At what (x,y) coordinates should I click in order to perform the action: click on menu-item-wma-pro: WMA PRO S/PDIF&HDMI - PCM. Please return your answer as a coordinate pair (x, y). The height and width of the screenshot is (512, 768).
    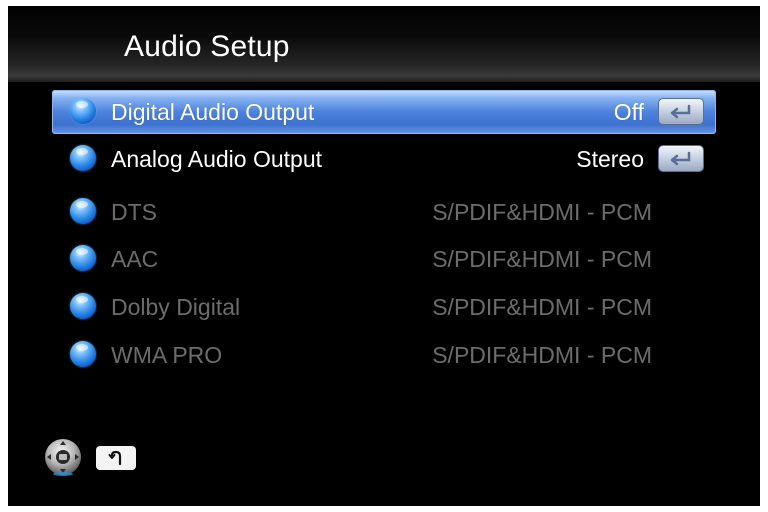
    Looking at the image, I should click on (384, 355).